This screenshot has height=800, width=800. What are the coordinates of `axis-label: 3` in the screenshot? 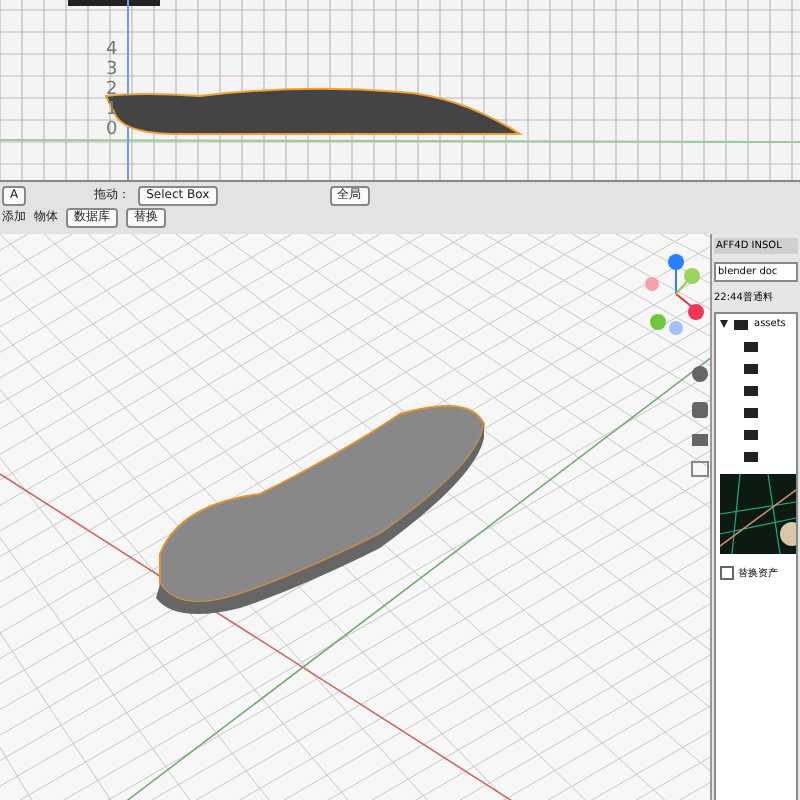 It's located at (112, 70).